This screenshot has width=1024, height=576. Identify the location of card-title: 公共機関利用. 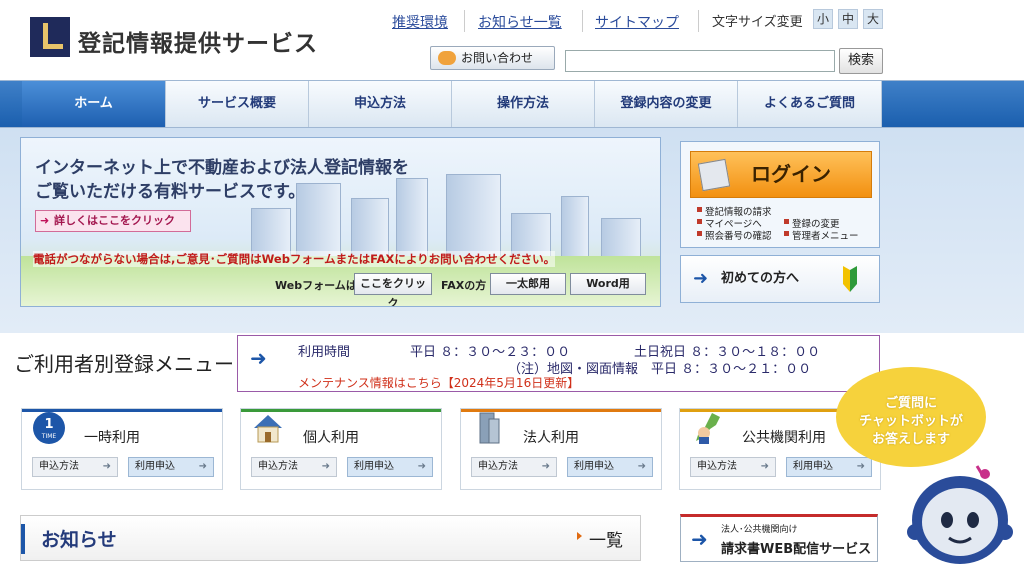
(784, 438).